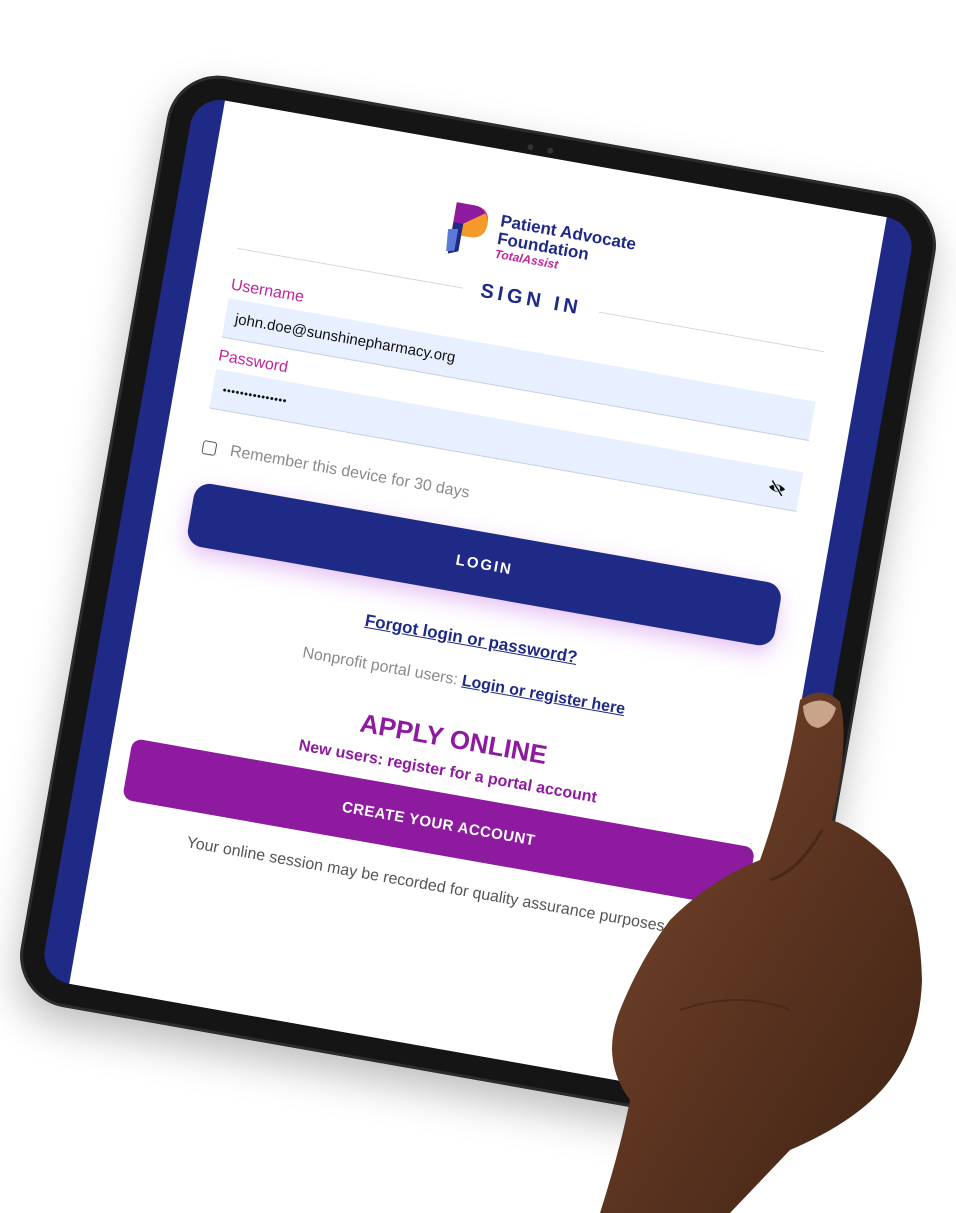 This screenshot has height=1213, width=956. Describe the element at coordinates (712, 331) in the screenshot. I see `divider-right` at that location.